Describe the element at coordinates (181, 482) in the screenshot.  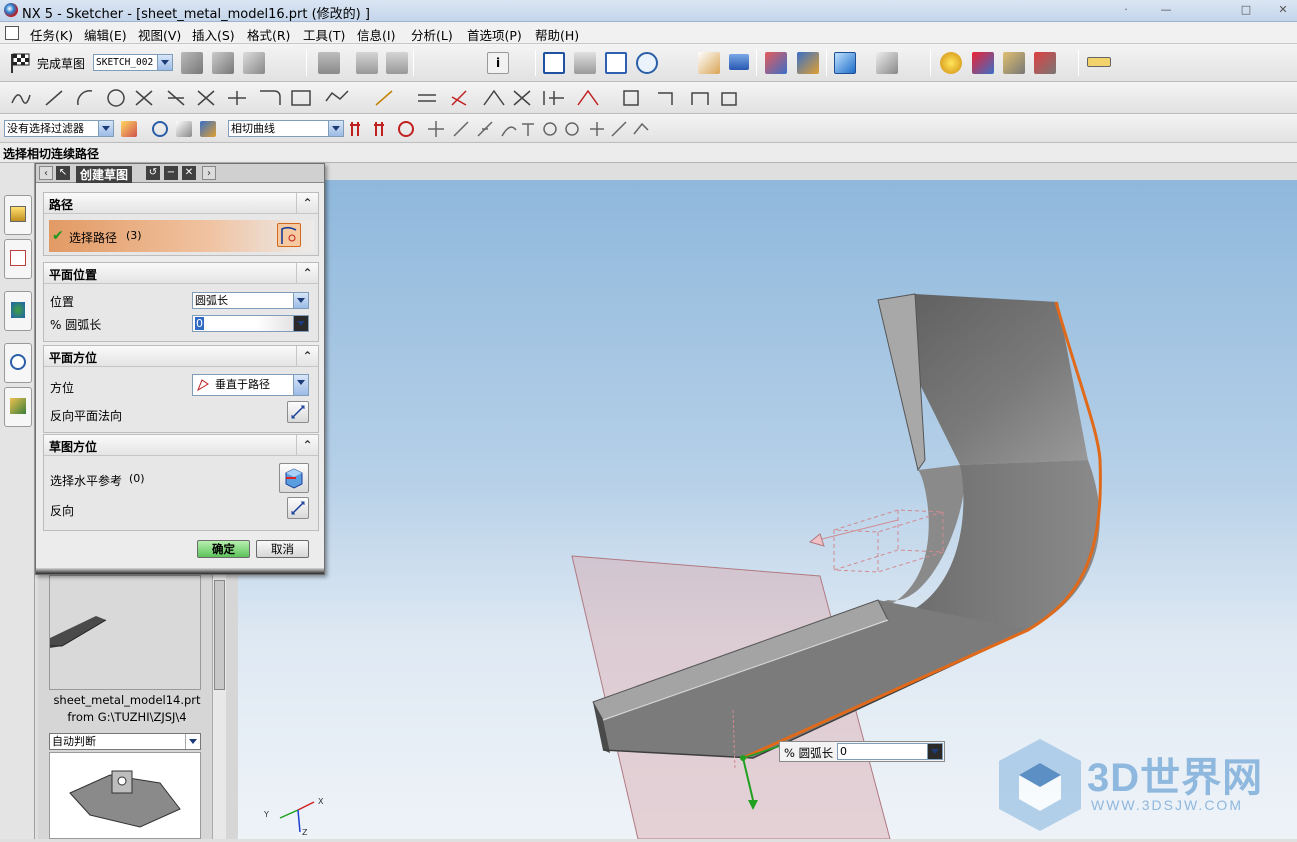
I see `sketch-orientation-section: 草图方位 ⌃ 选择水平参考 (0) 反向` at that location.